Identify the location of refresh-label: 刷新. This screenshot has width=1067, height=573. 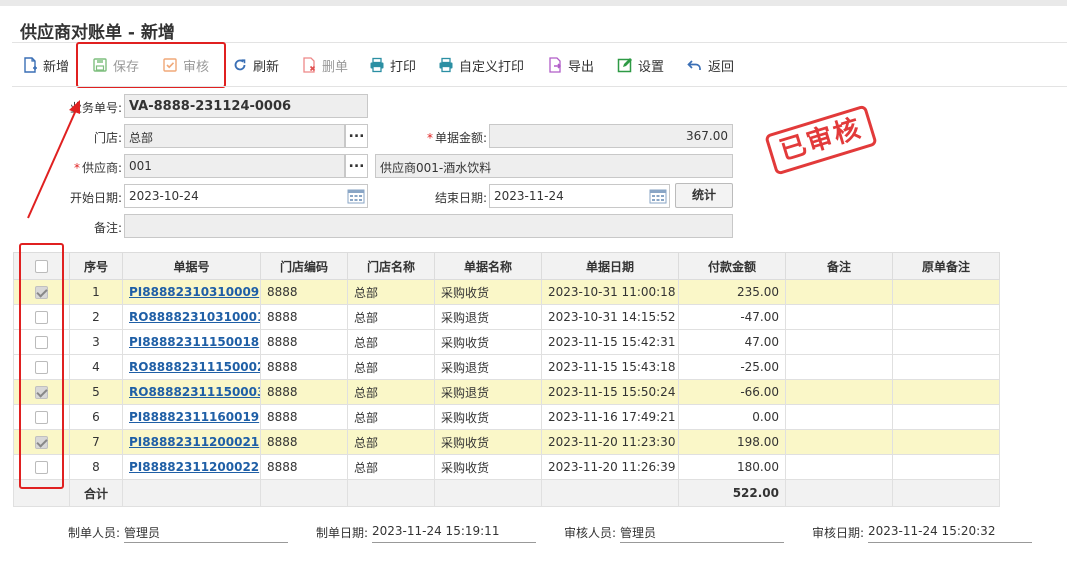
(266, 67).